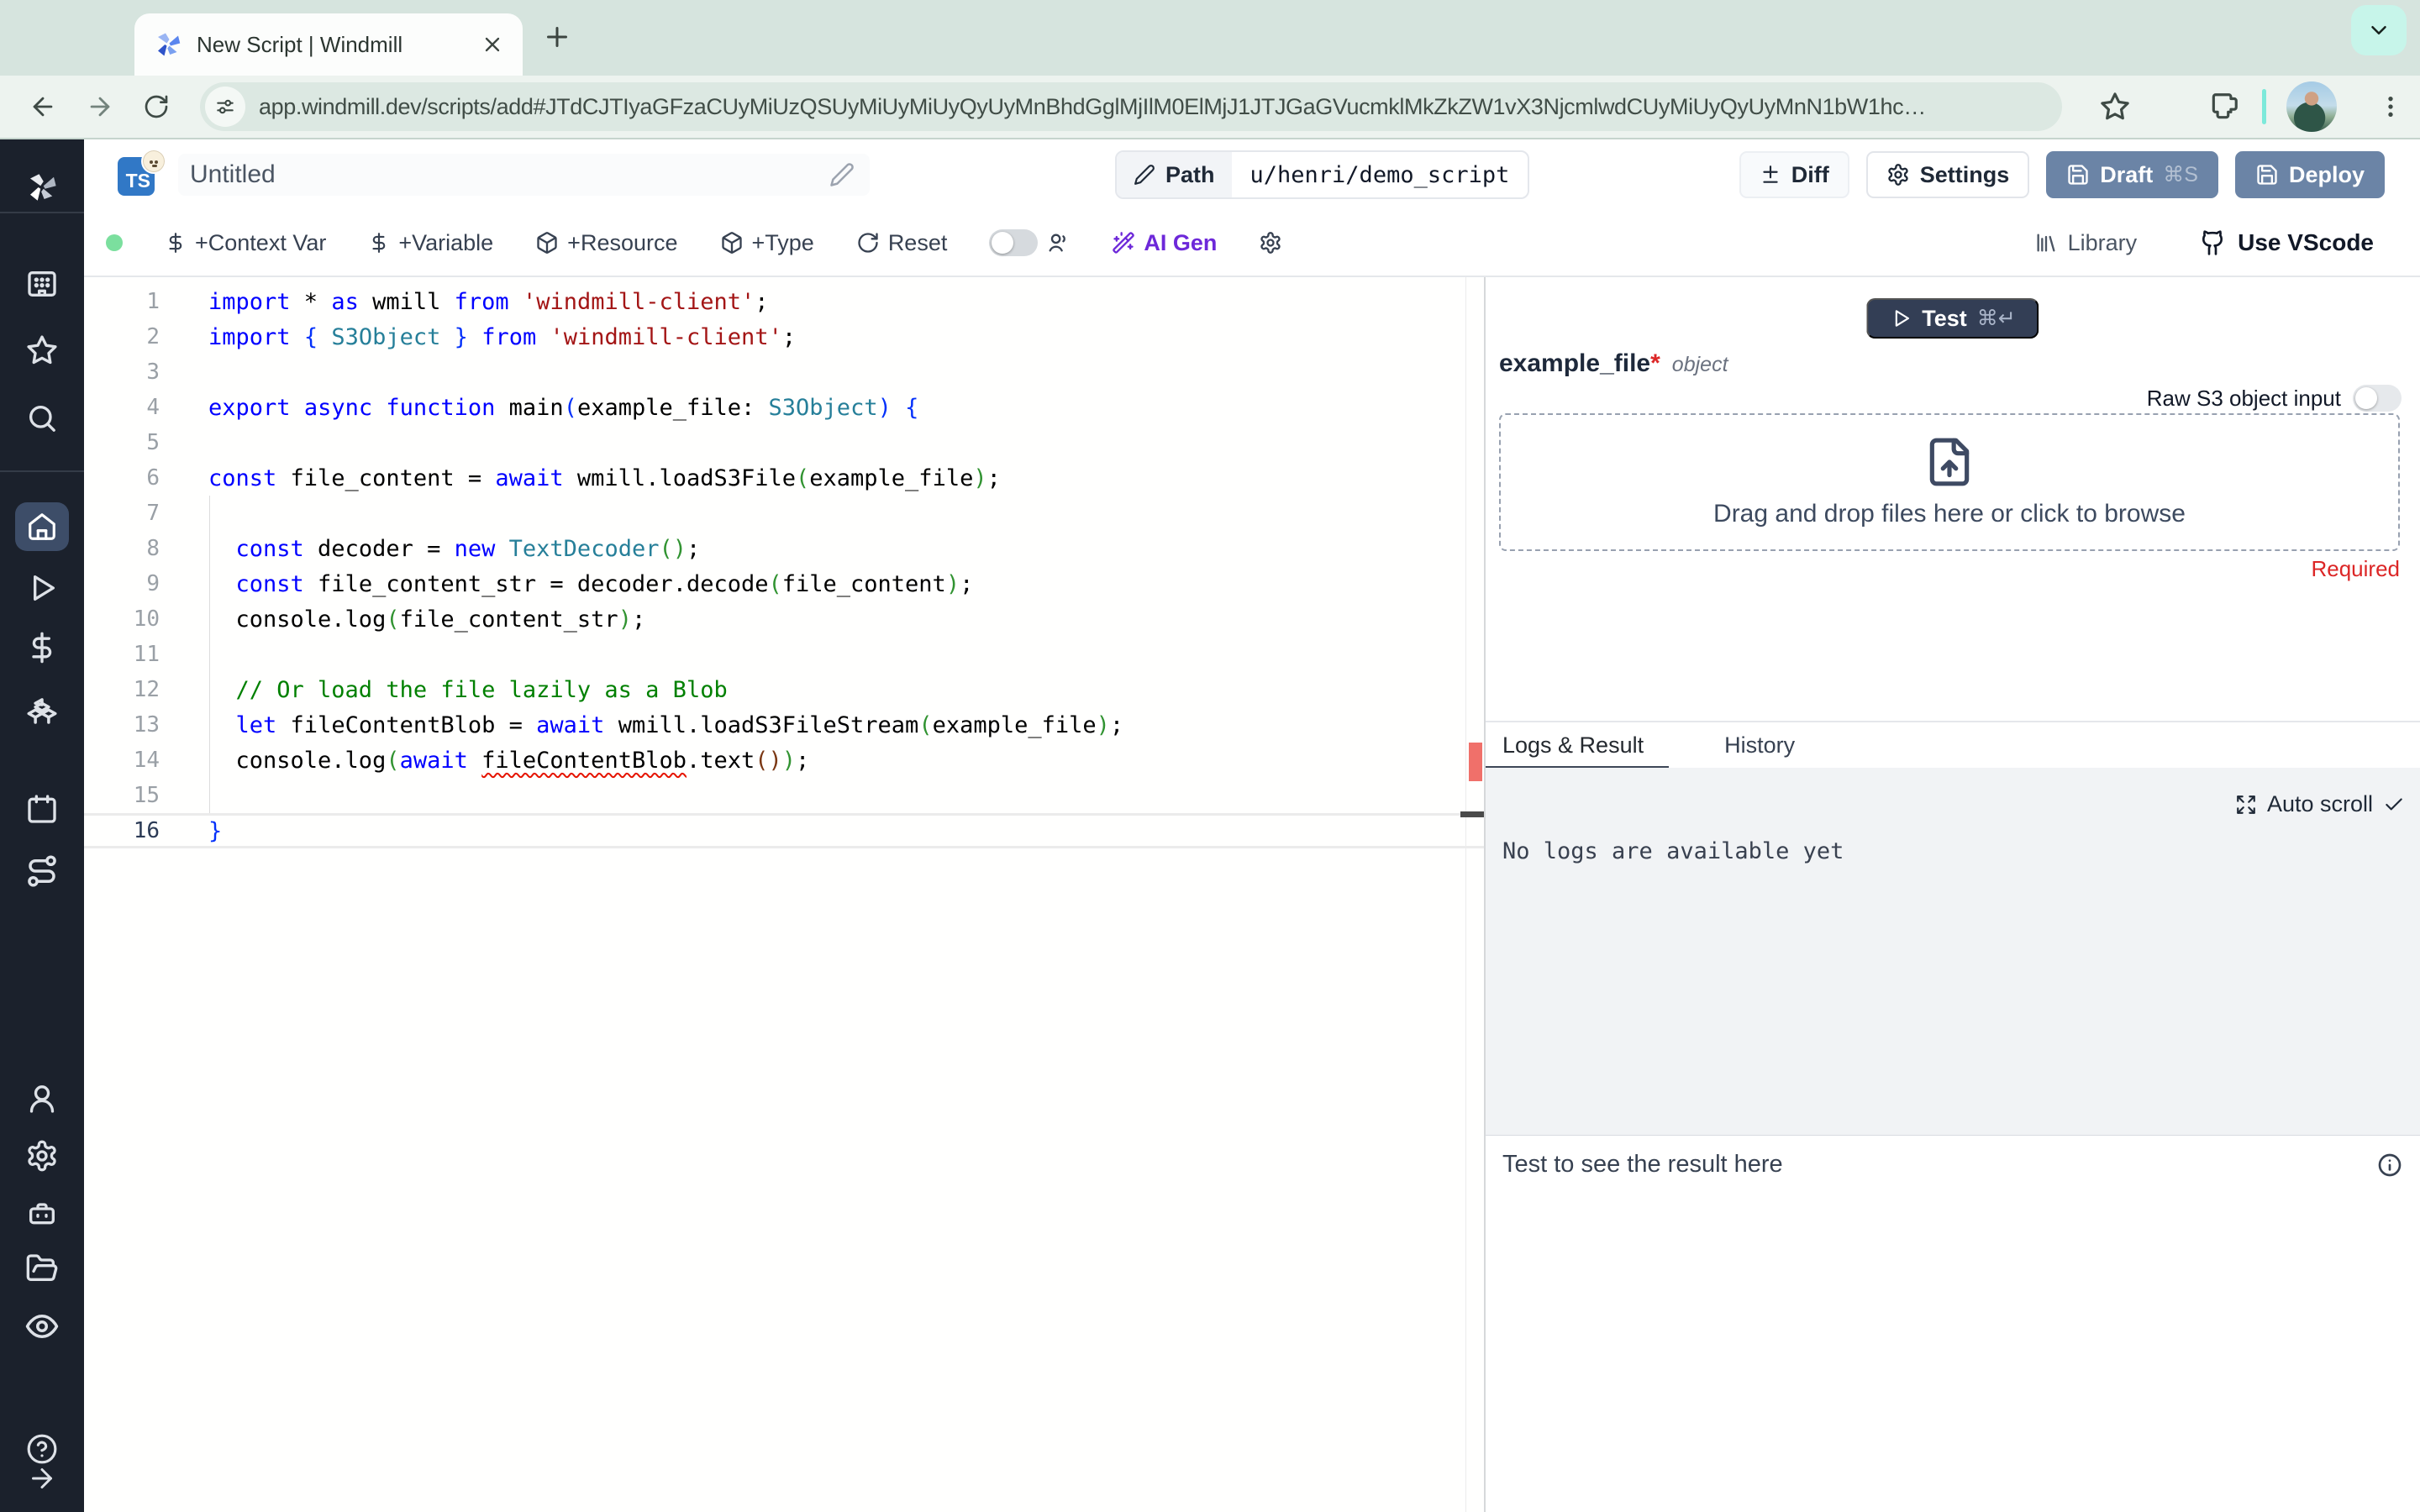 This screenshot has width=2420, height=1512. I want to click on code-text: const decoder = new TextDecoder();, so click(468, 548).